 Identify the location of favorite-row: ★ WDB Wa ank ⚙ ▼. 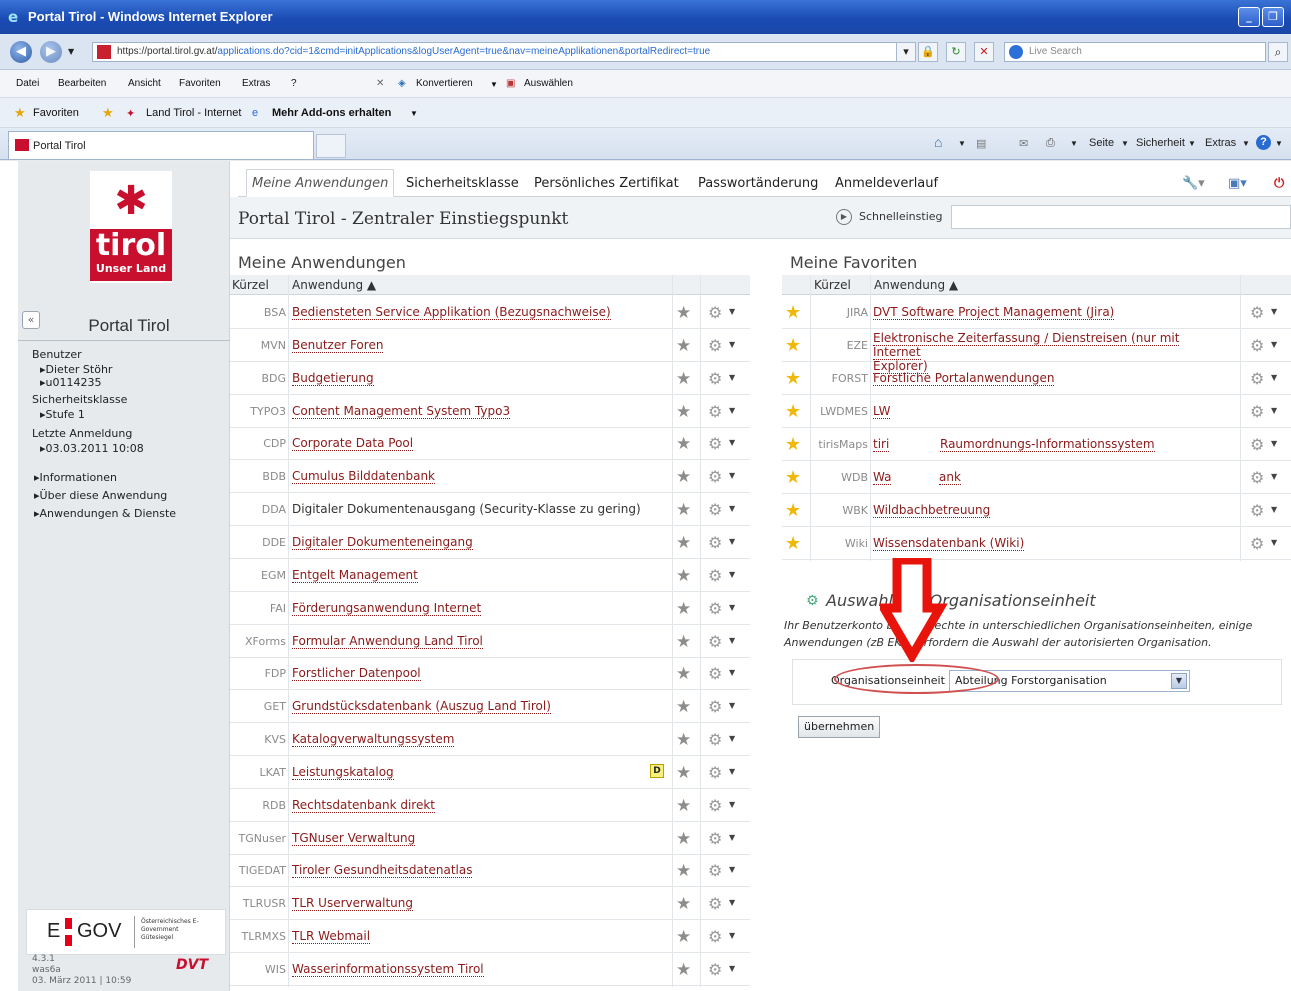
(1036, 477).